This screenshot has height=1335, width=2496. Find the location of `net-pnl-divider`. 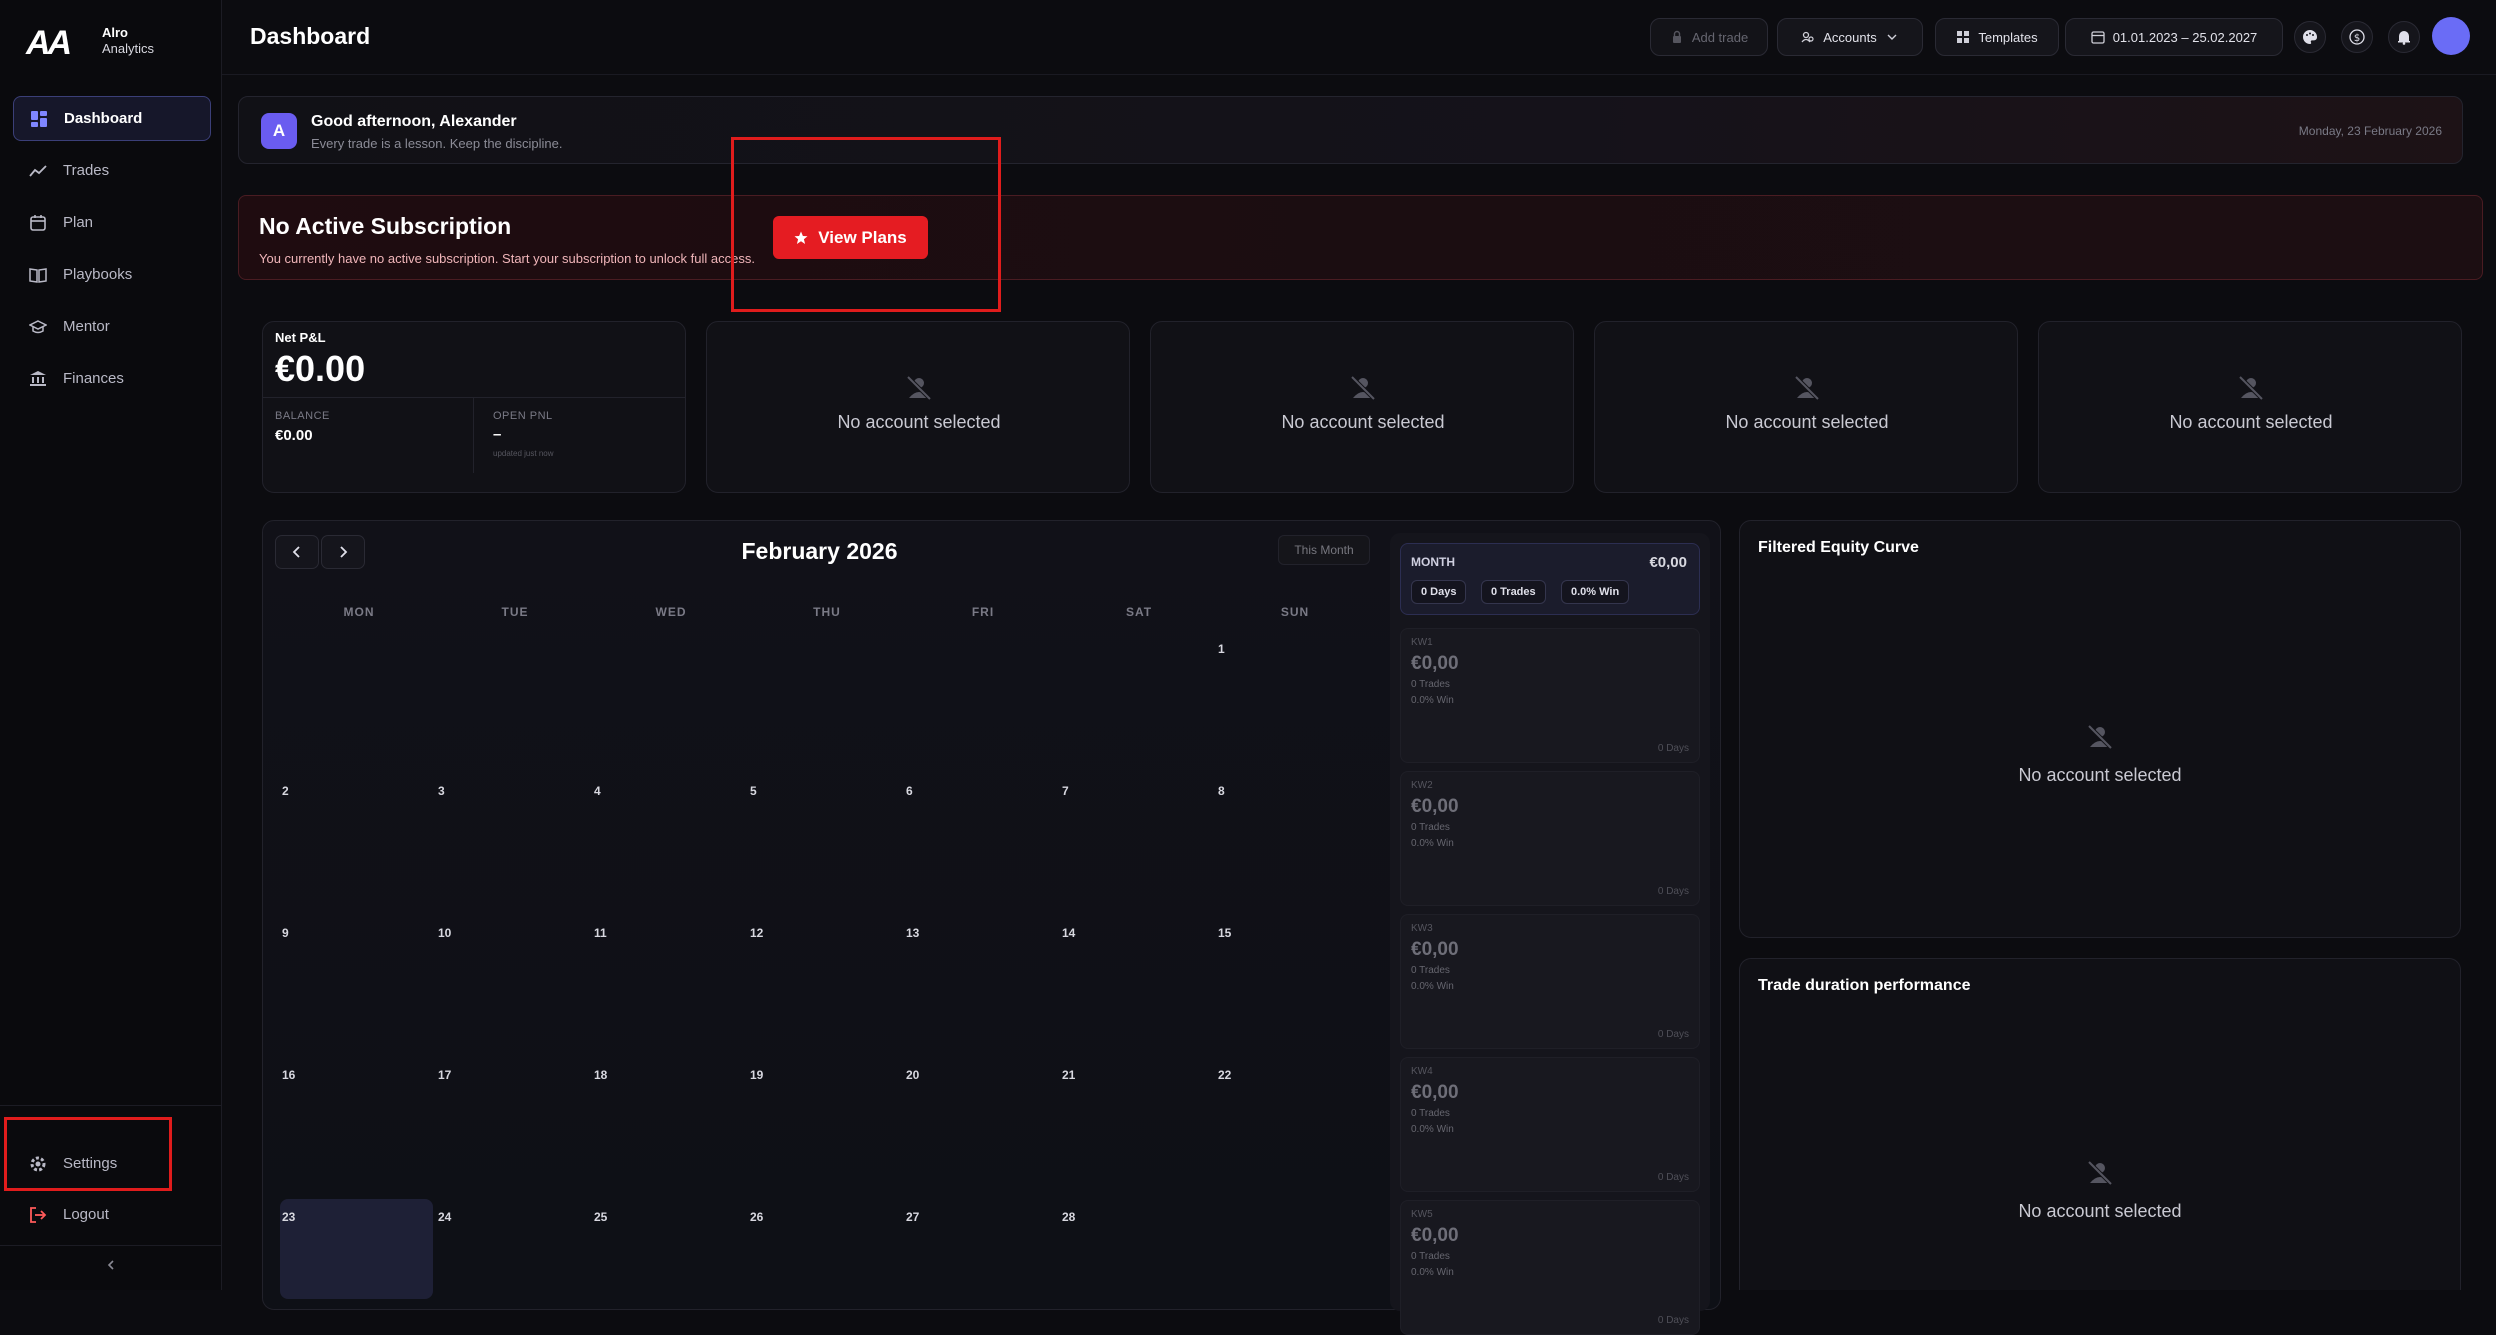

net-pnl-divider is located at coordinates (474, 397).